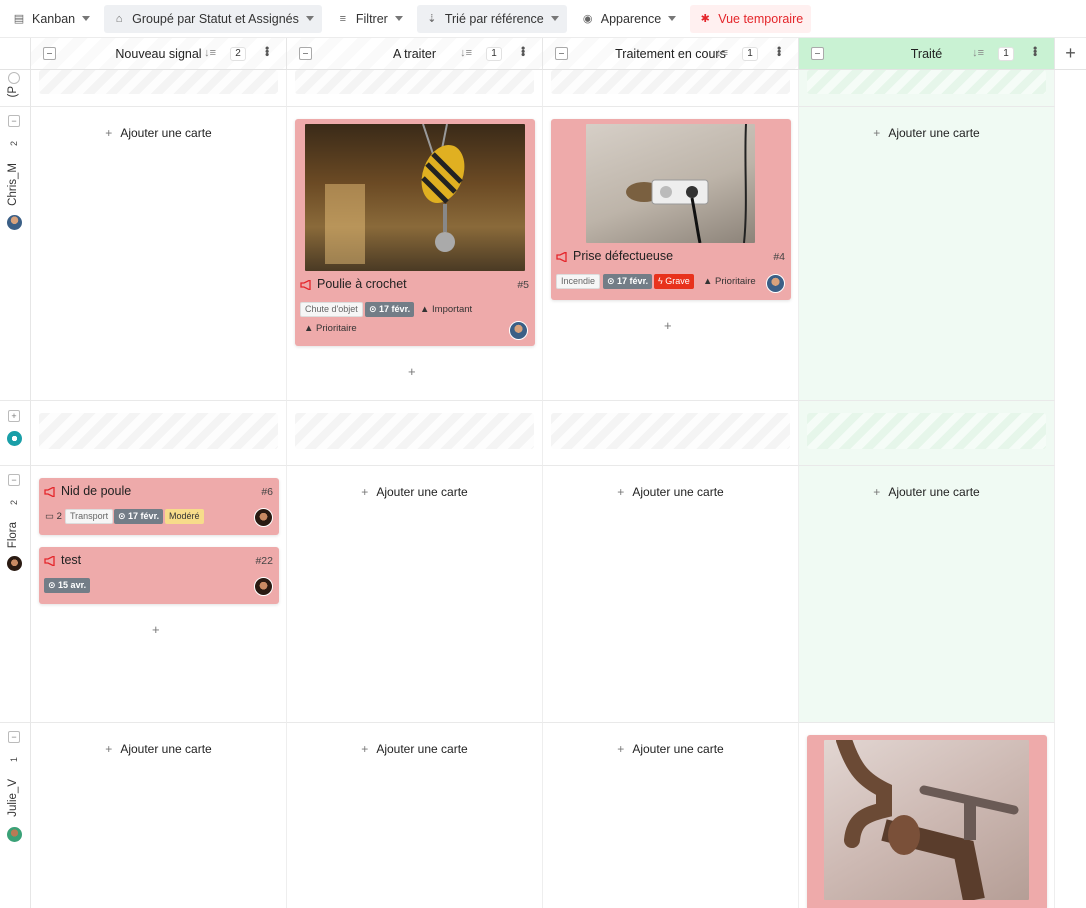 The height and width of the screenshot is (908, 1086). I want to click on lane-header-chris-m: − 2 Chris_M, so click(15, 254).